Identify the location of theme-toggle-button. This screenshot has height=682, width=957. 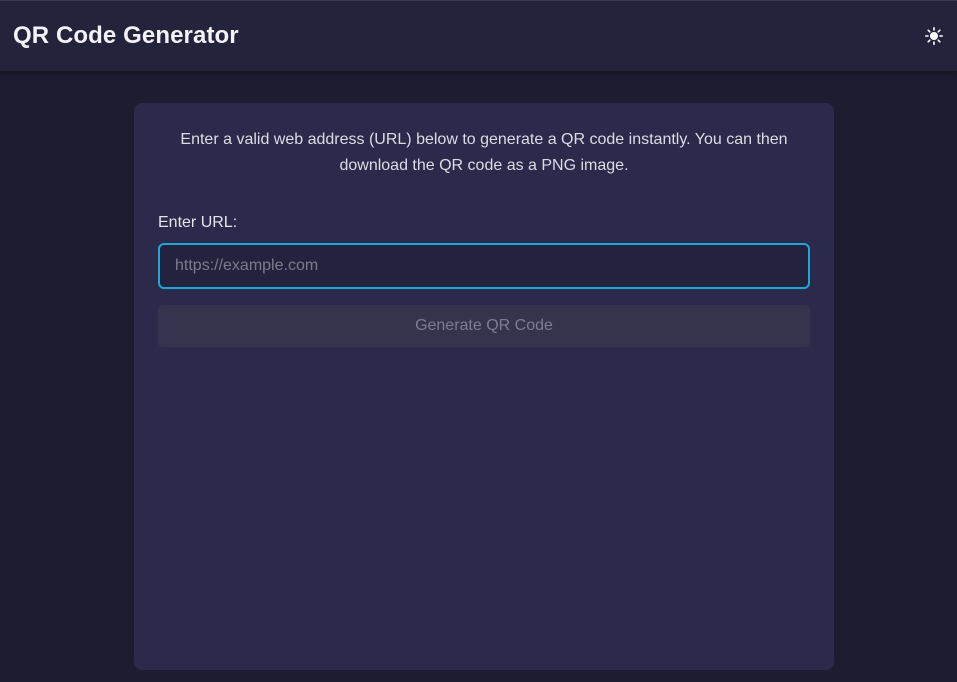
(934, 36).